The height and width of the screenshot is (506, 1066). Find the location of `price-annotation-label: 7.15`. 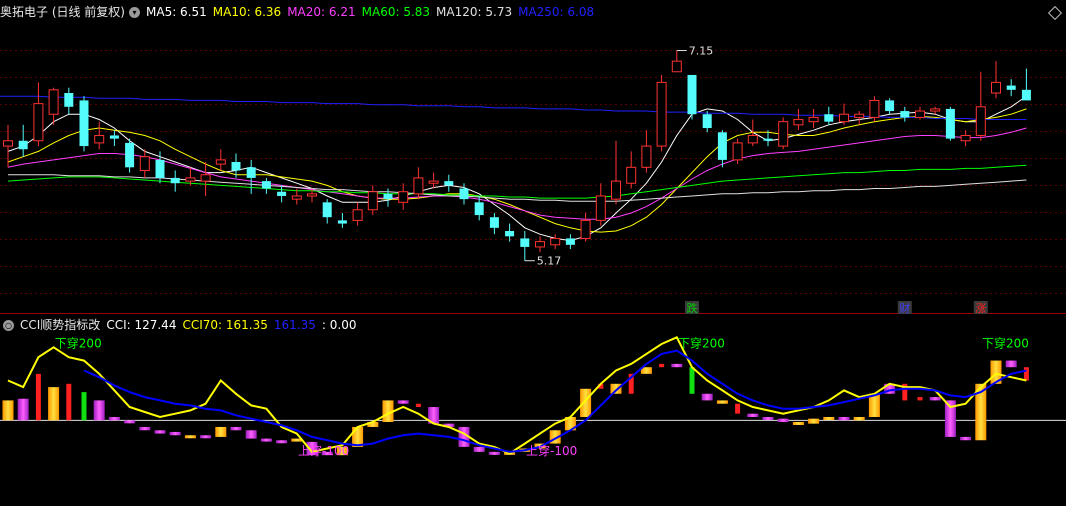

price-annotation-label: 7.15 is located at coordinates (701, 51).